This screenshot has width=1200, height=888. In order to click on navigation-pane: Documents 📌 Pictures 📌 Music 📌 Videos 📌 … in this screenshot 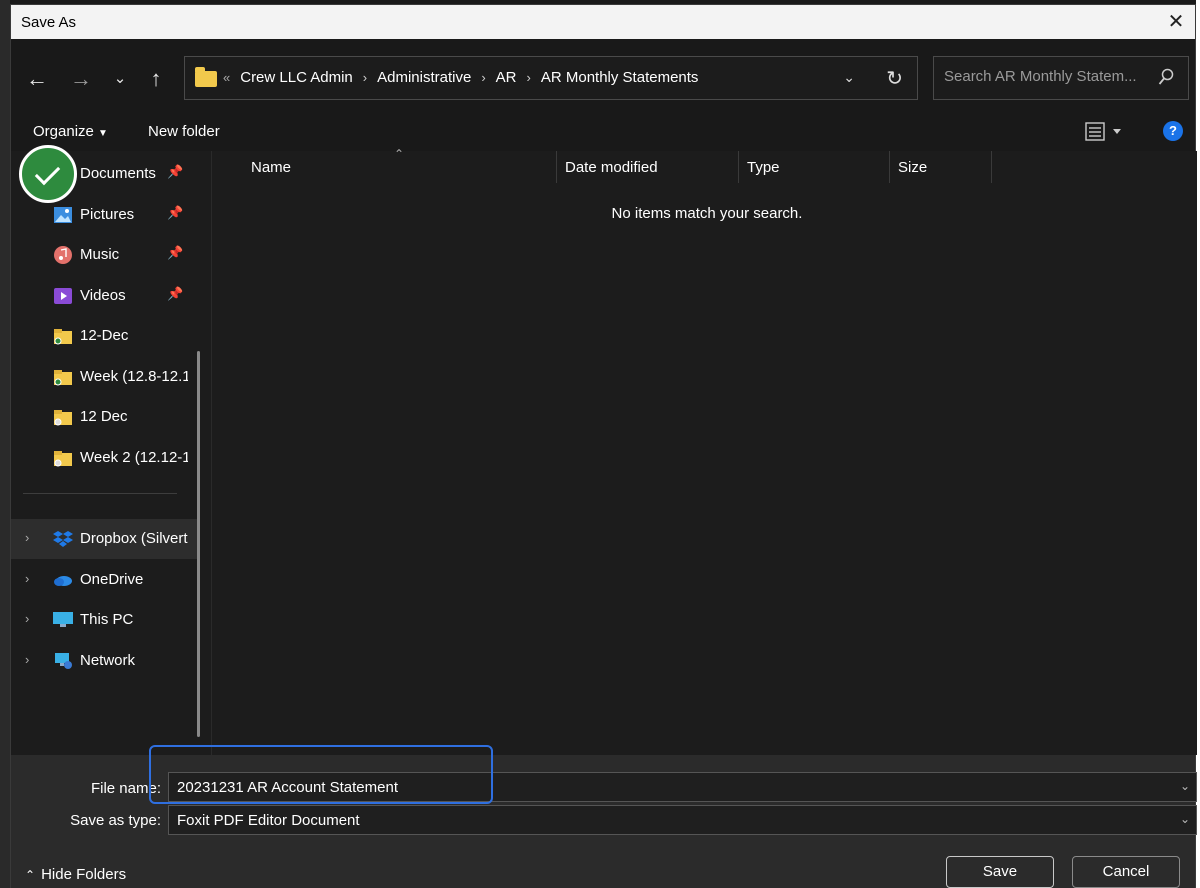, I will do `click(111, 453)`.